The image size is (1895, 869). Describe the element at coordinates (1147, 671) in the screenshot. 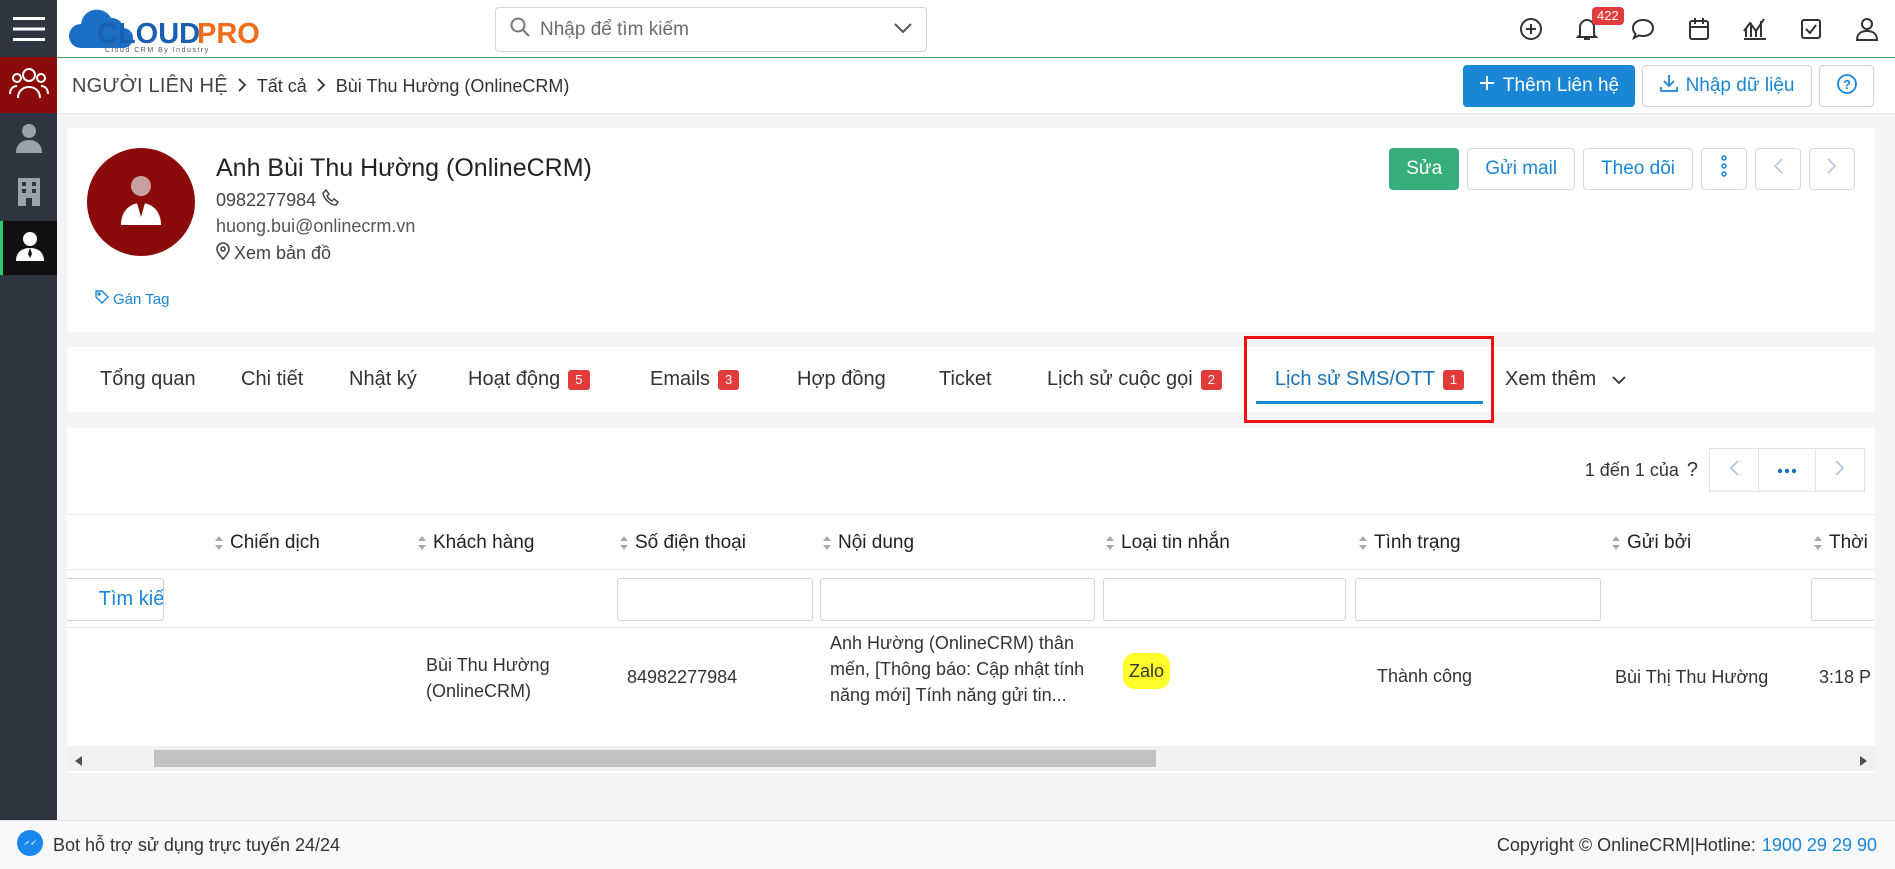

I see `zalo-type-badge: Zalo` at that location.